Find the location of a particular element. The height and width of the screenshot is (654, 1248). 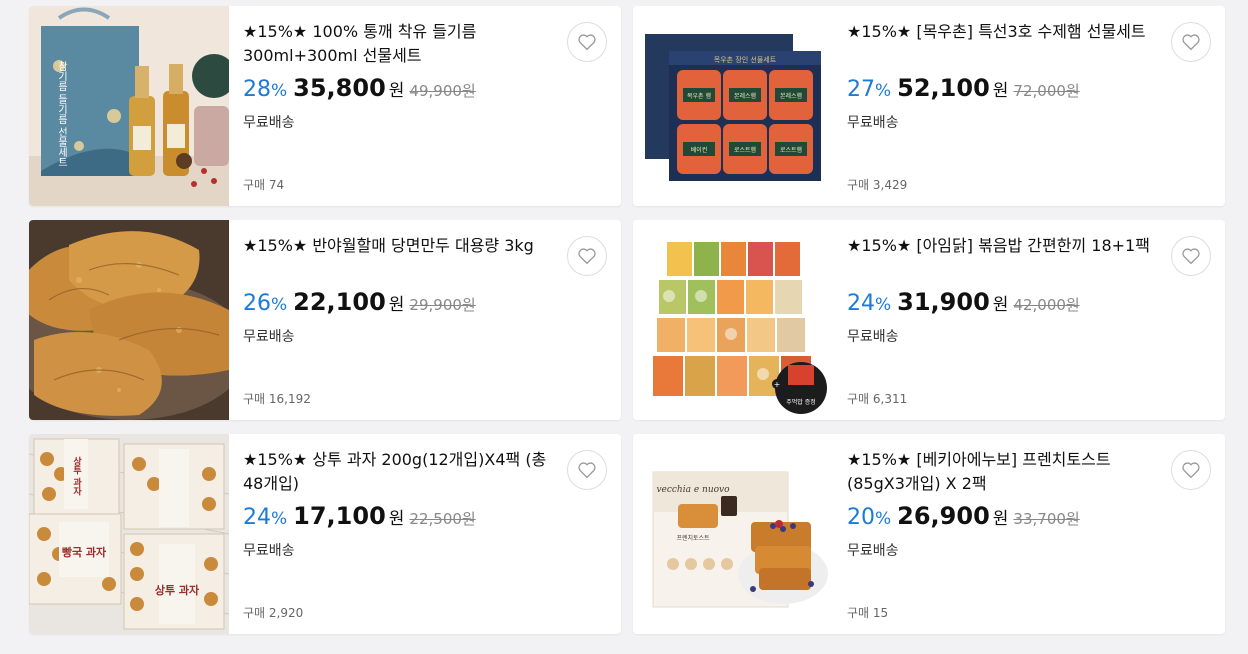

purchase-count: 구매 2,920 is located at coordinates (273, 613).